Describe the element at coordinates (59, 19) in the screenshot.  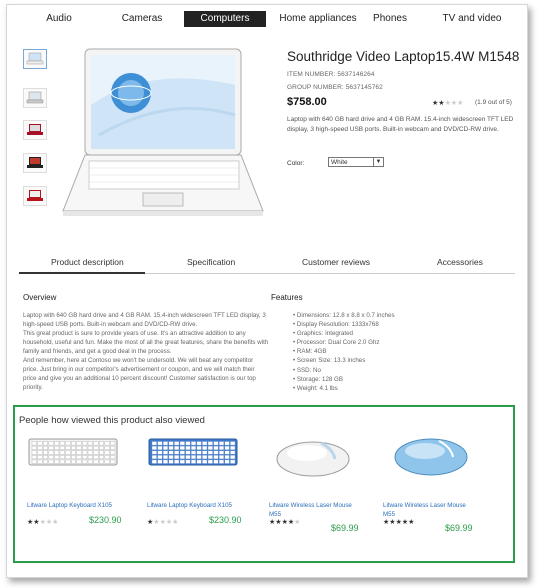
I see `nav-audio: Audio` at that location.